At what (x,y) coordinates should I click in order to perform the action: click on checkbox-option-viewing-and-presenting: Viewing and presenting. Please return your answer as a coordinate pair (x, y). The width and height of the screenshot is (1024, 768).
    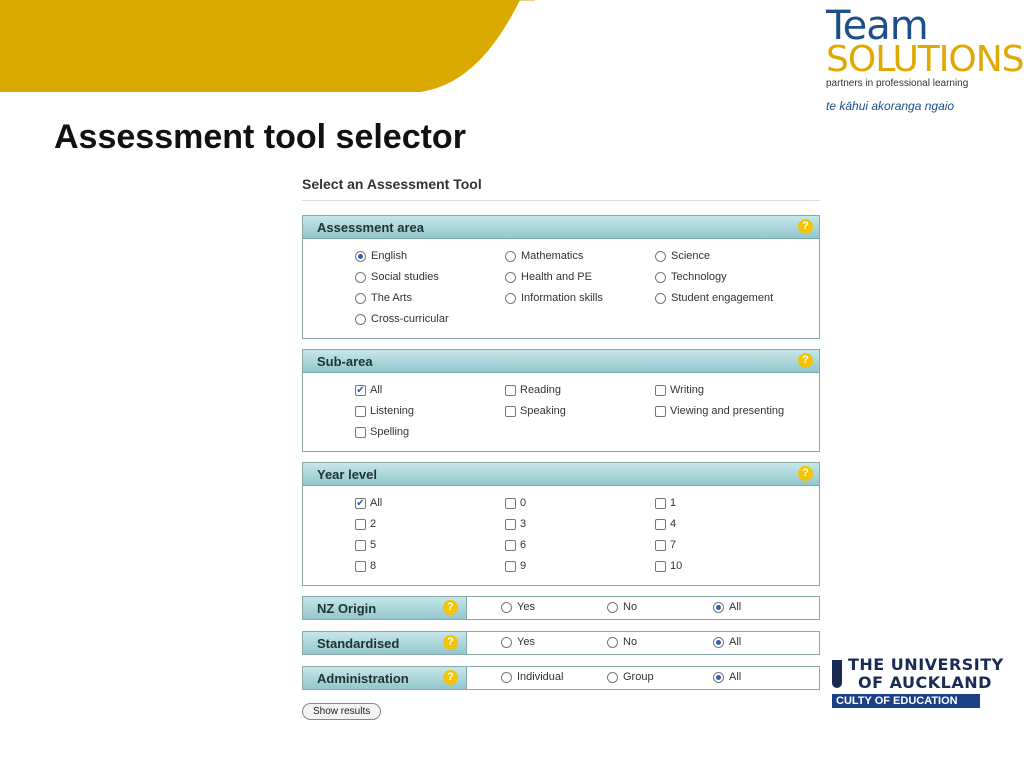
    Looking at the image, I should click on (740, 412).